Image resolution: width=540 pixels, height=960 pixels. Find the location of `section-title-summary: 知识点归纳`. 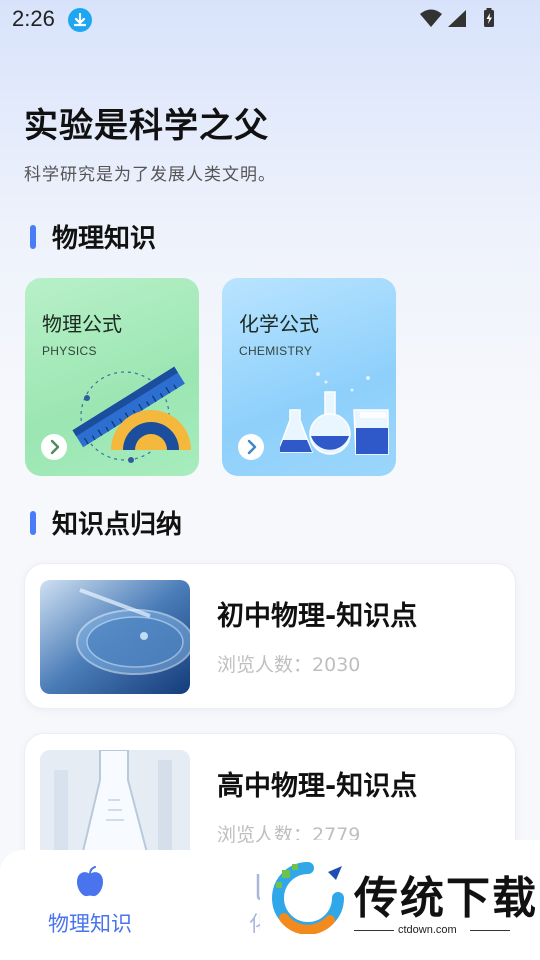

section-title-summary: 知识点归纳 is located at coordinates (106, 522).